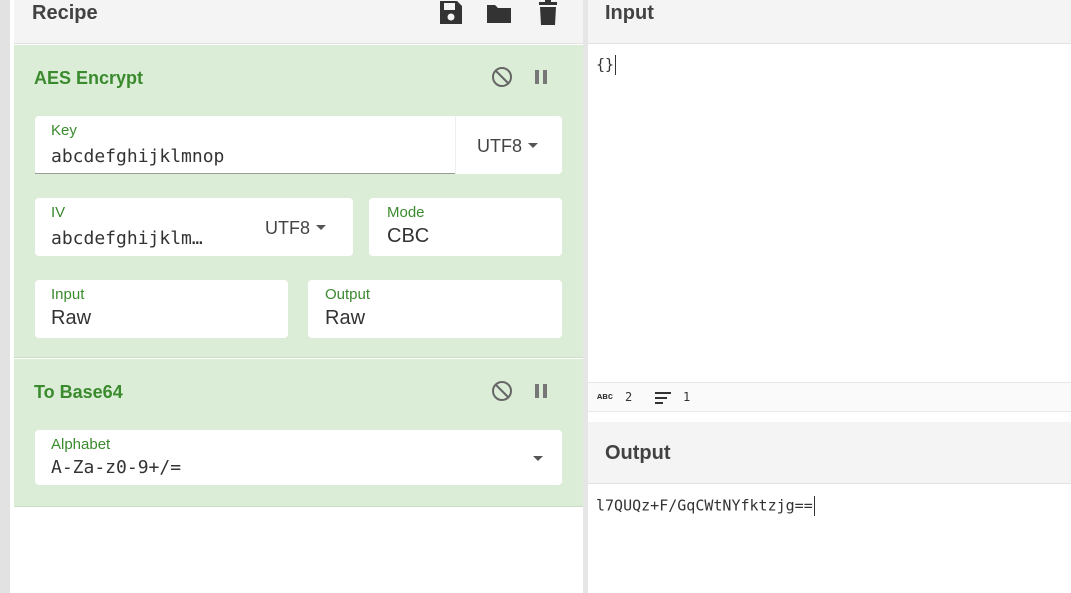  What do you see at coordinates (829, 453) in the screenshot?
I see `output-header: Output` at bounding box center [829, 453].